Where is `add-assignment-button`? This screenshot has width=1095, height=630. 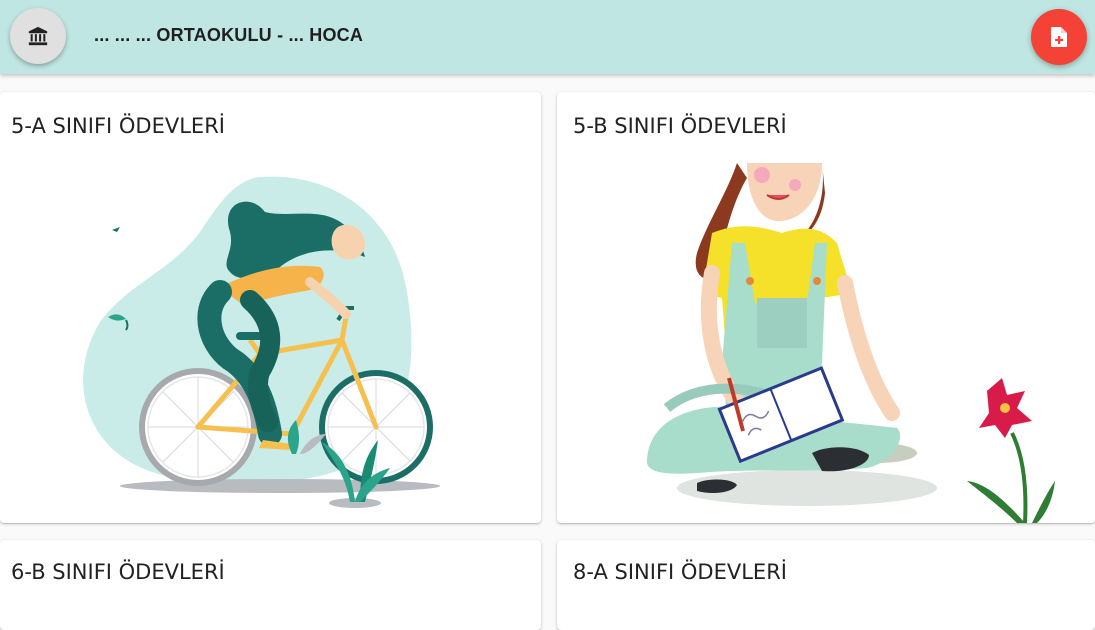 add-assignment-button is located at coordinates (1059, 37).